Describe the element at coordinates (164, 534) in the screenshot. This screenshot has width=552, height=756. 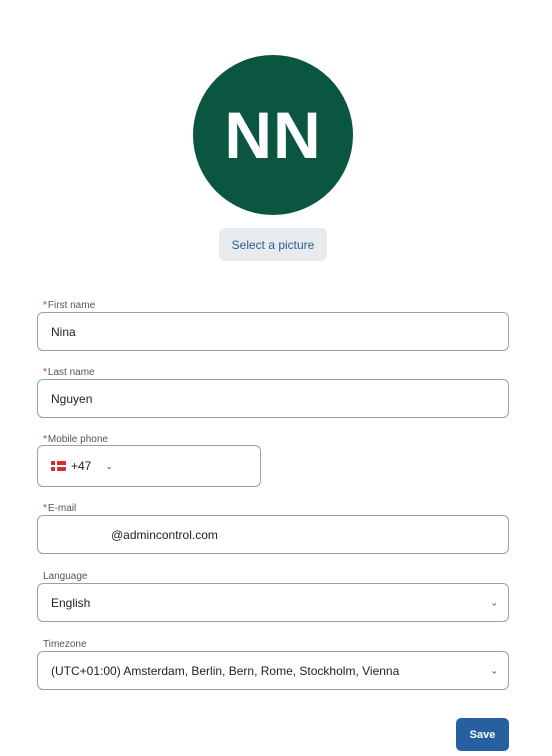
I see `email-value: @admincontrol.com` at that location.